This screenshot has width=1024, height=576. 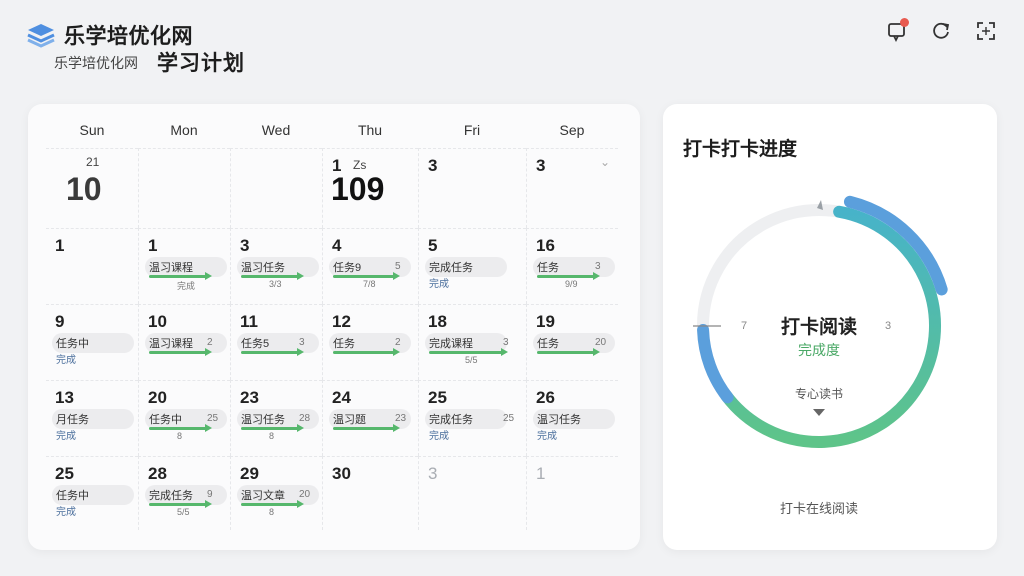 I want to click on day-number: 18, so click(x=437, y=321).